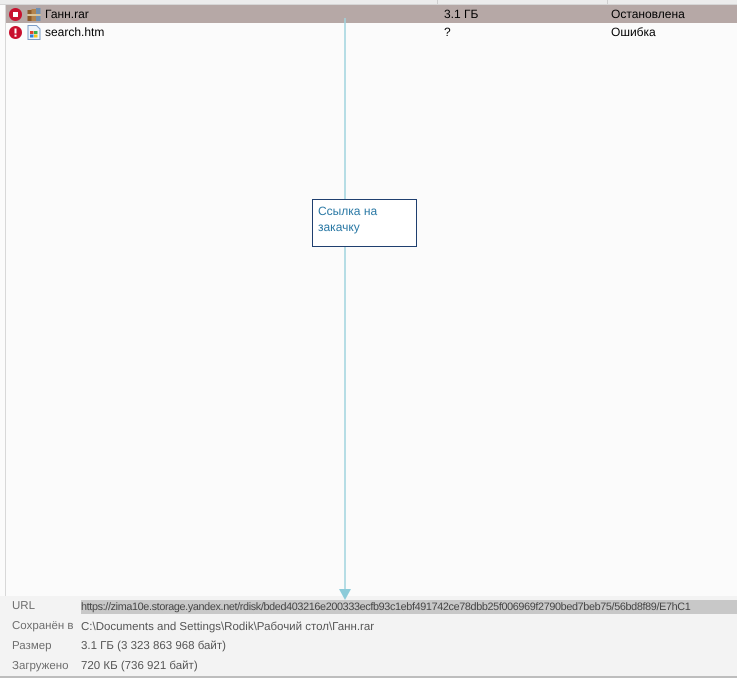 This screenshot has height=678, width=737. Describe the element at coordinates (153, 646) in the screenshot. I see `field-value: 3.1 ГБ (3 323 863 968 байт)` at that location.